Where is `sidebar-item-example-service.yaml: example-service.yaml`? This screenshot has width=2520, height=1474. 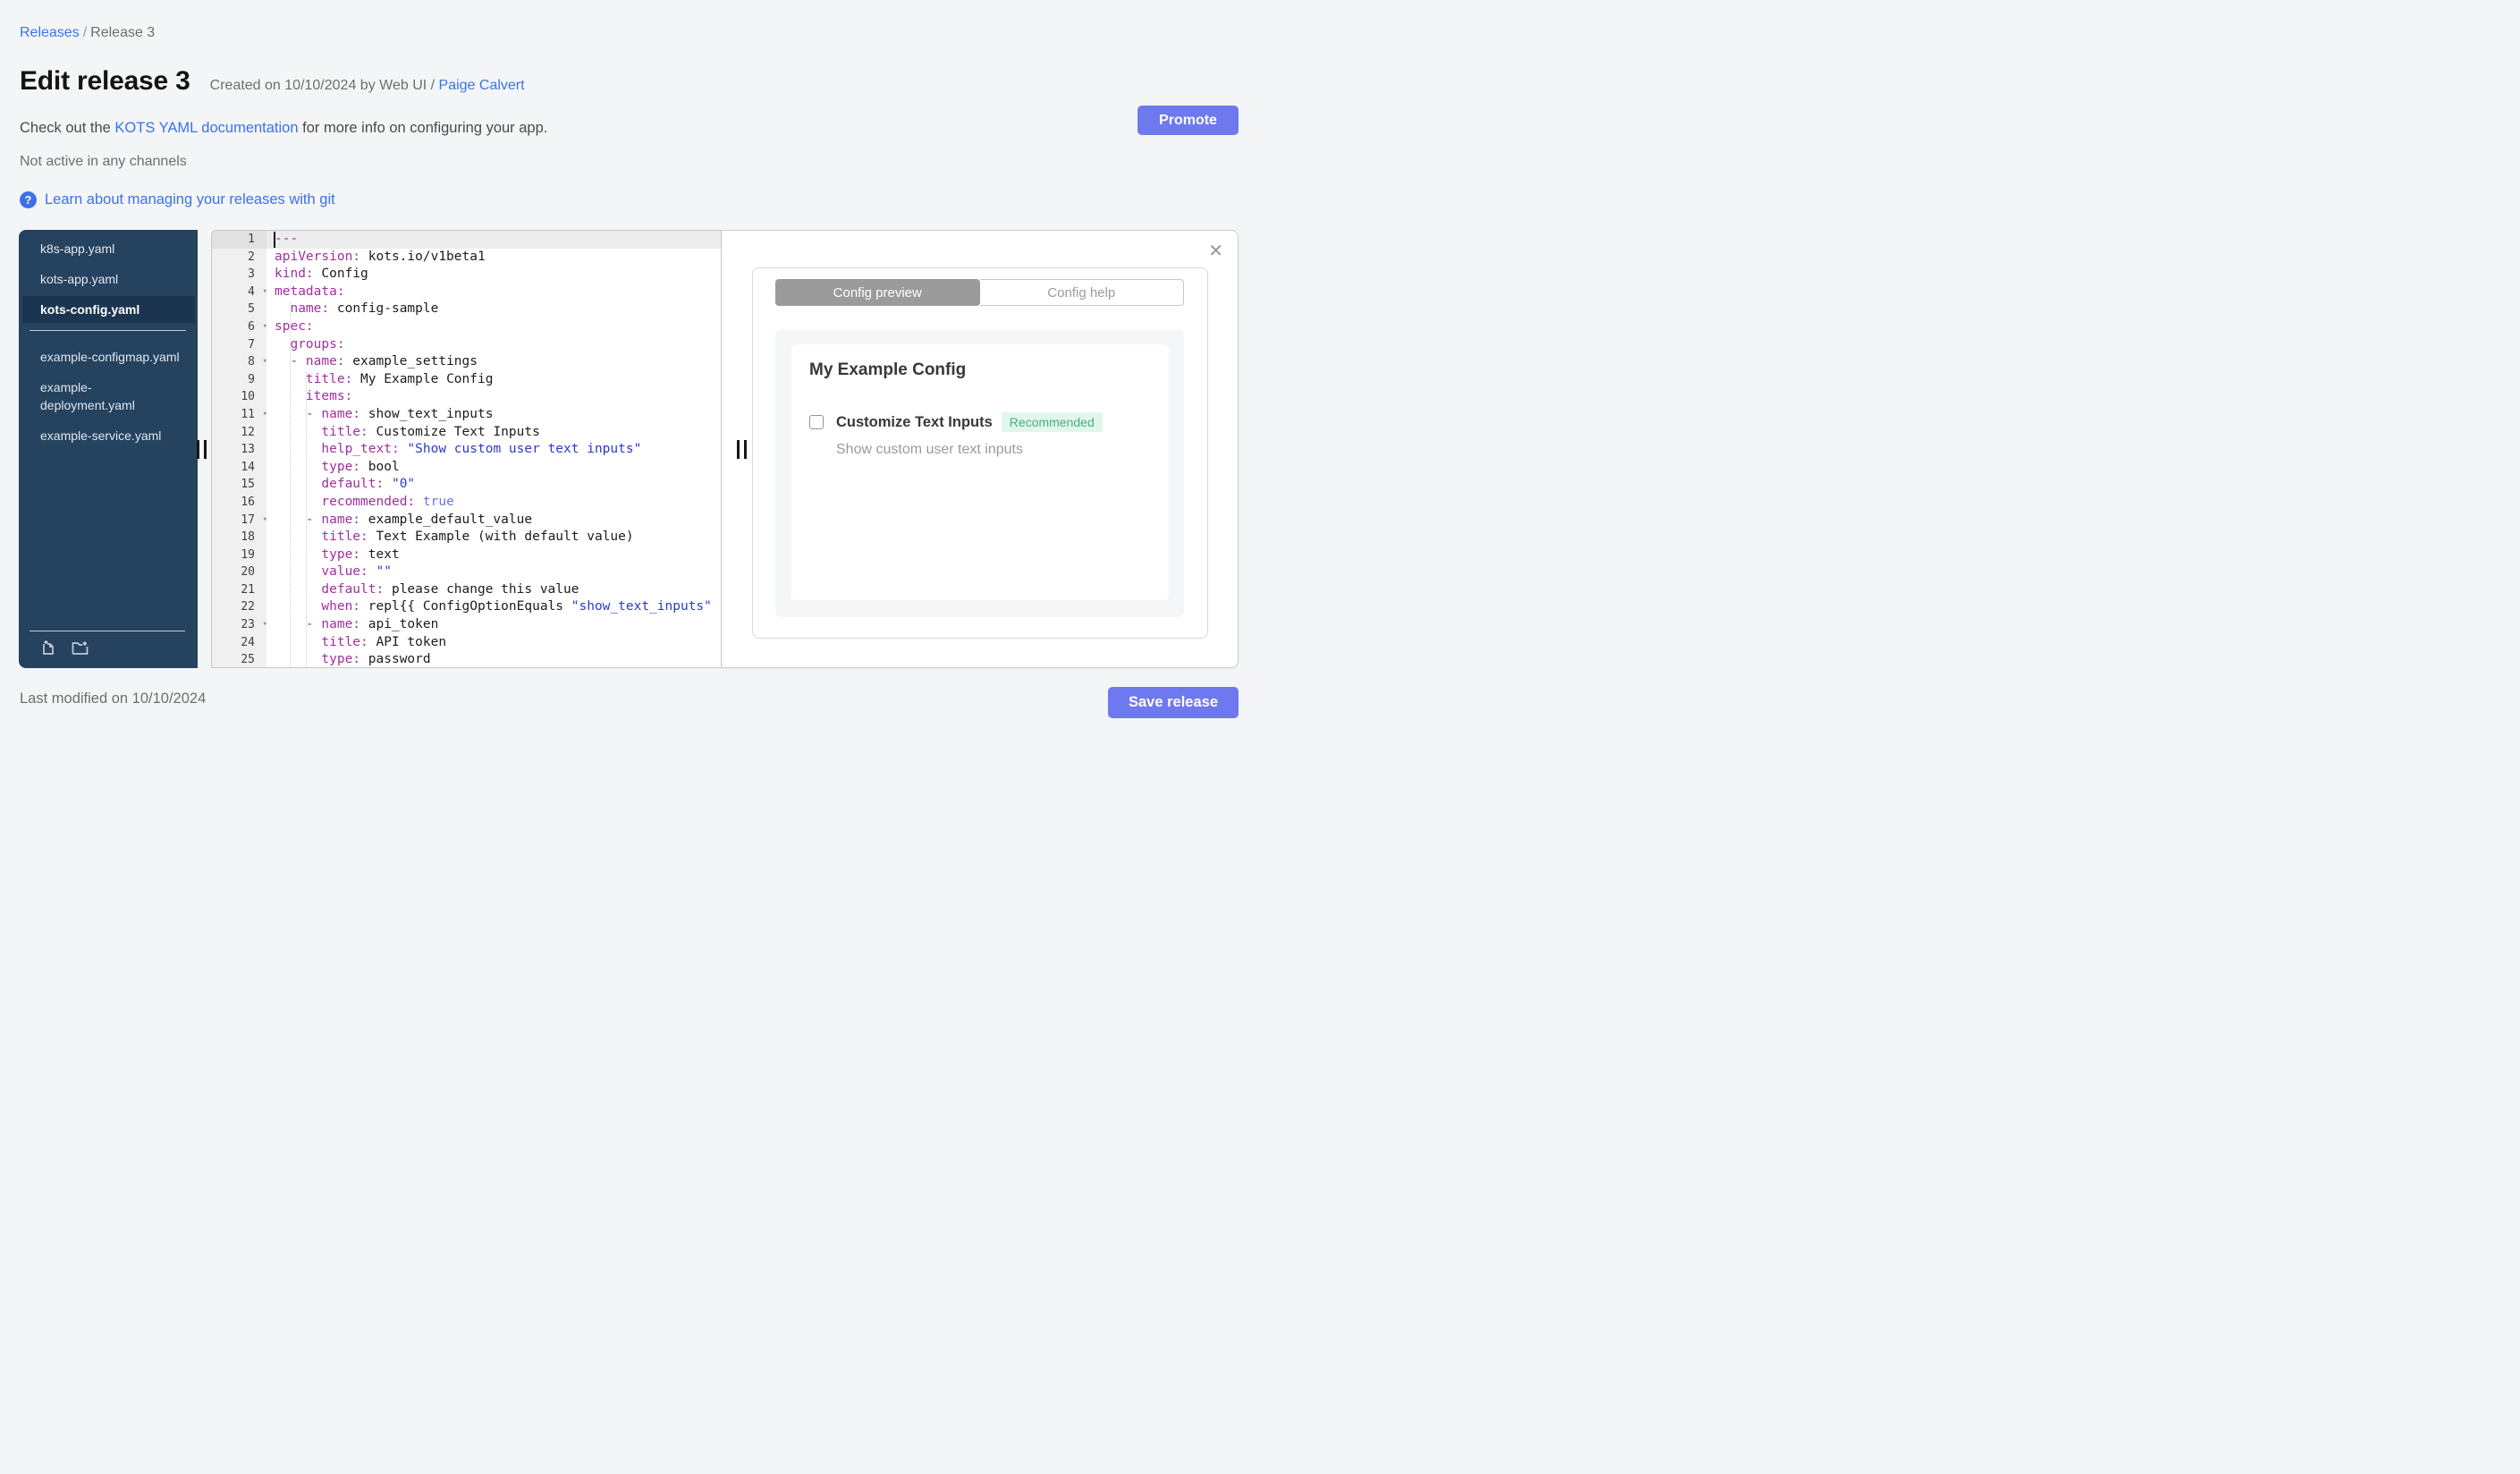
sidebar-item-example-service.yaml: example-service.yaml is located at coordinates (108, 435).